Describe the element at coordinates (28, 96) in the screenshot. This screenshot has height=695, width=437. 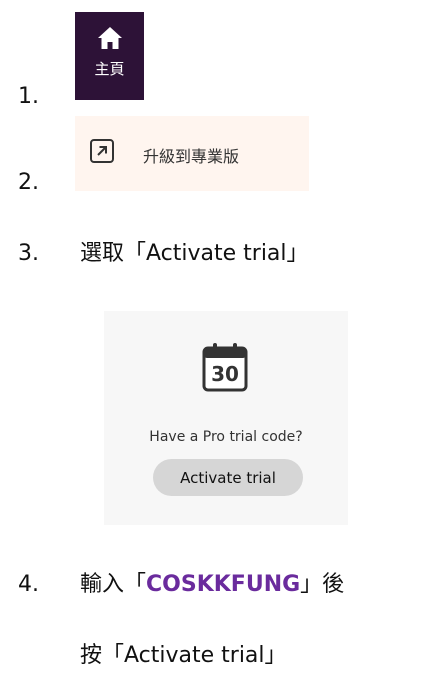
I see `step-1-number: 1.` at that location.